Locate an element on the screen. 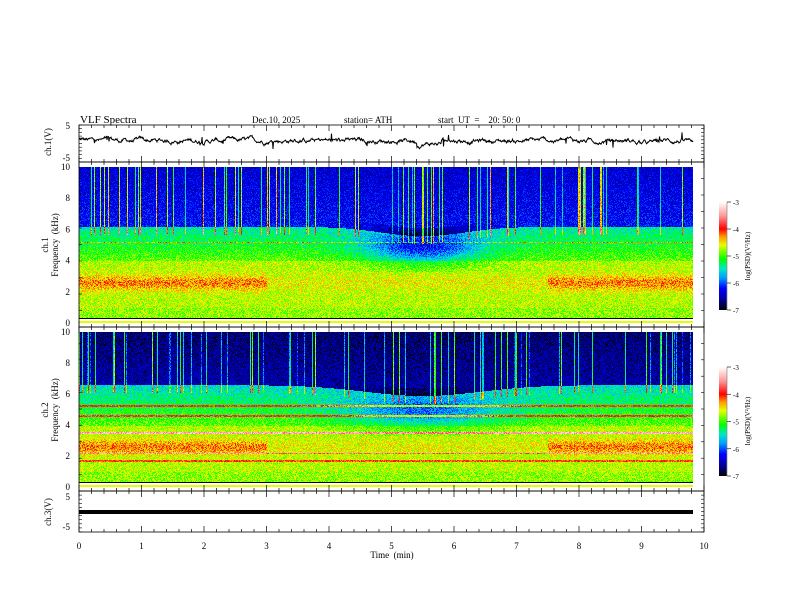 The image size is (792, 612). ch1-ytick-top: 5 is located at coordinates (68, 126).